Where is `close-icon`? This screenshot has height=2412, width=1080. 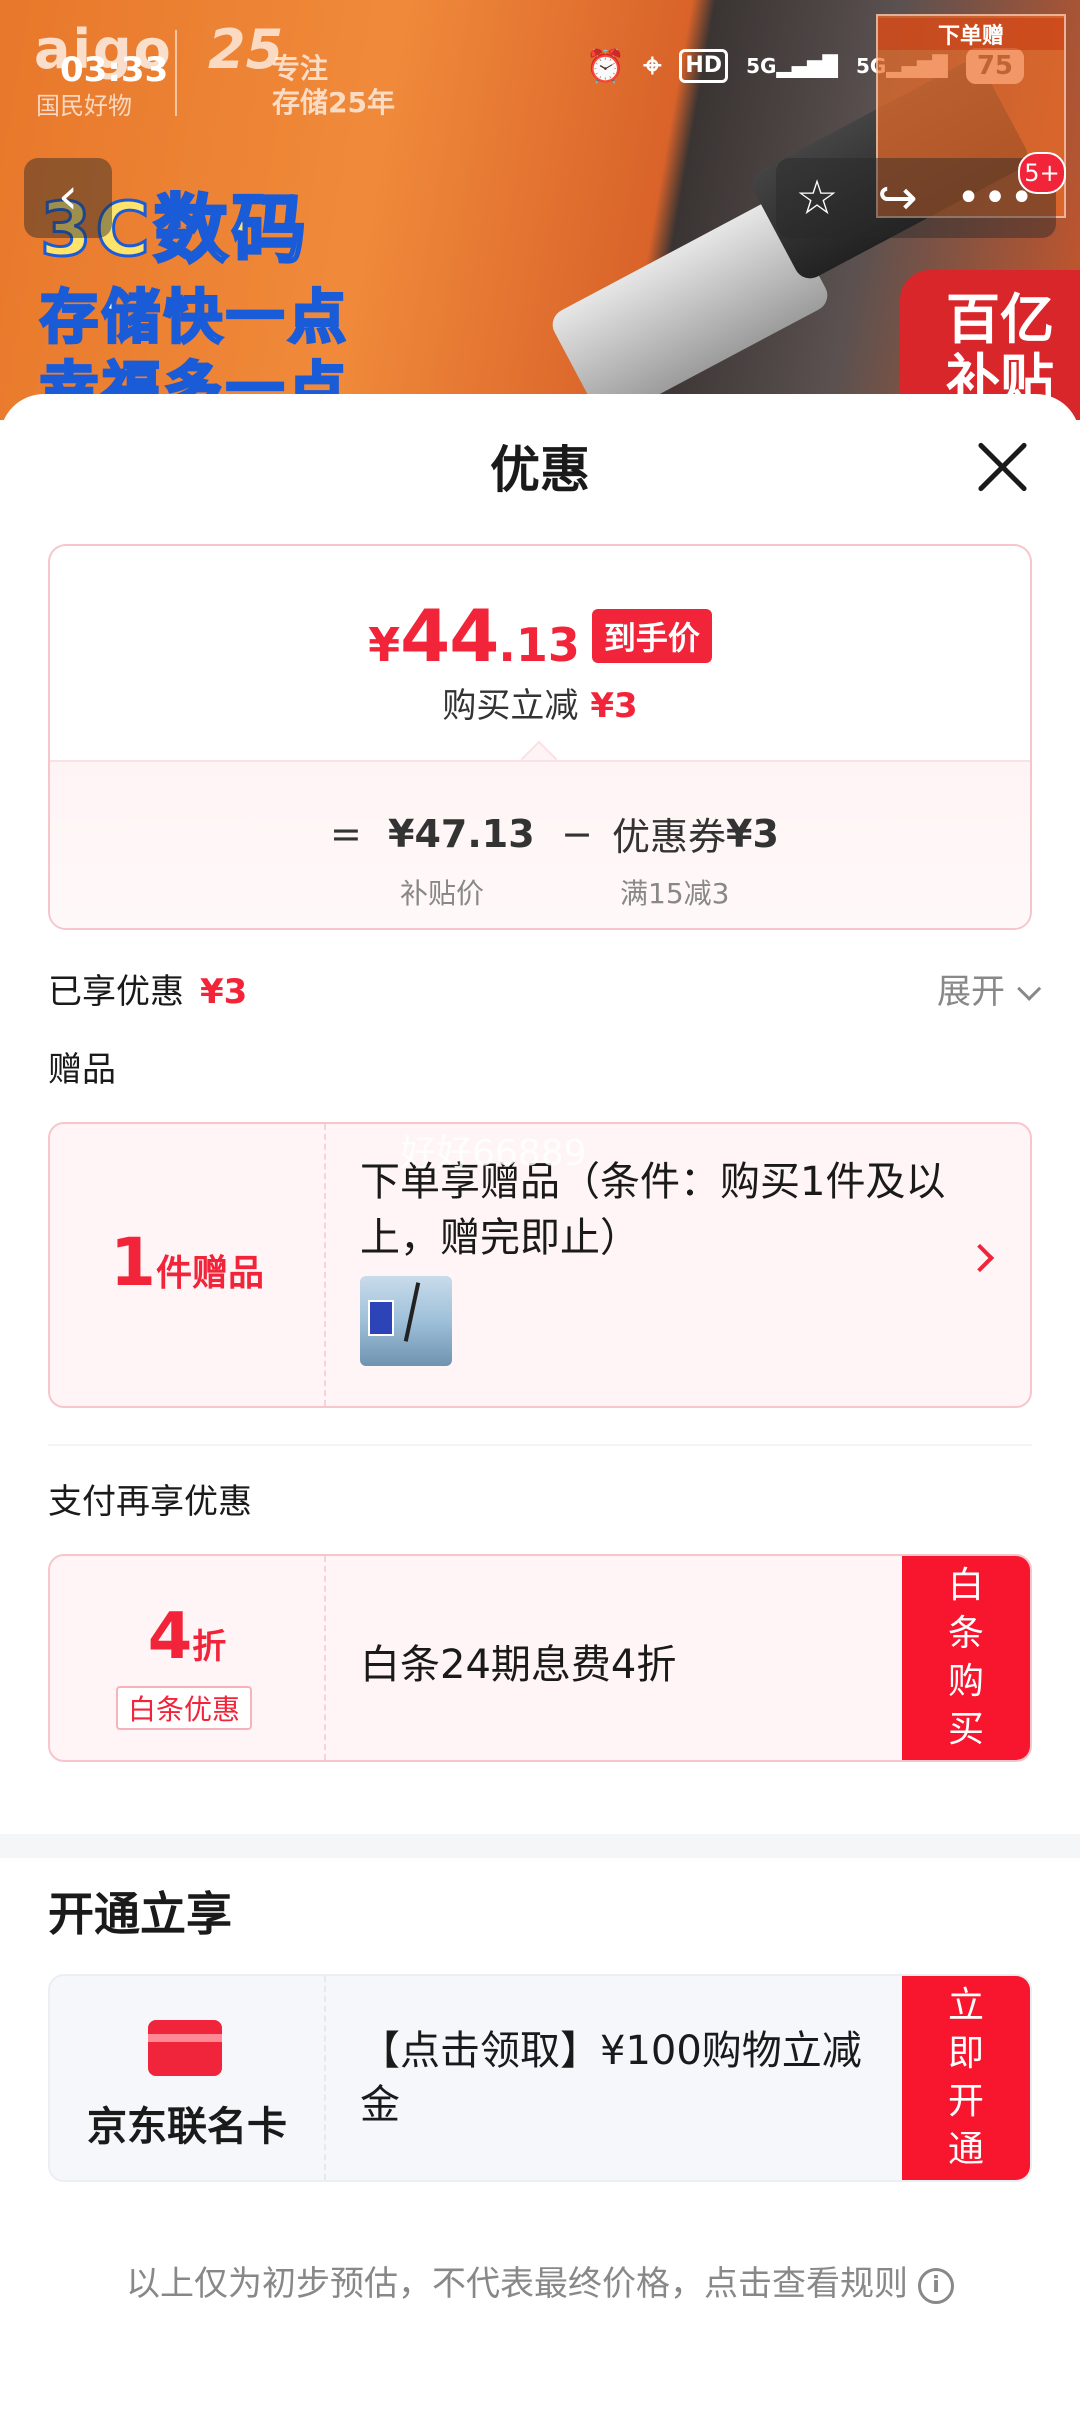 close-icon is located at coordinates (1003, 467).